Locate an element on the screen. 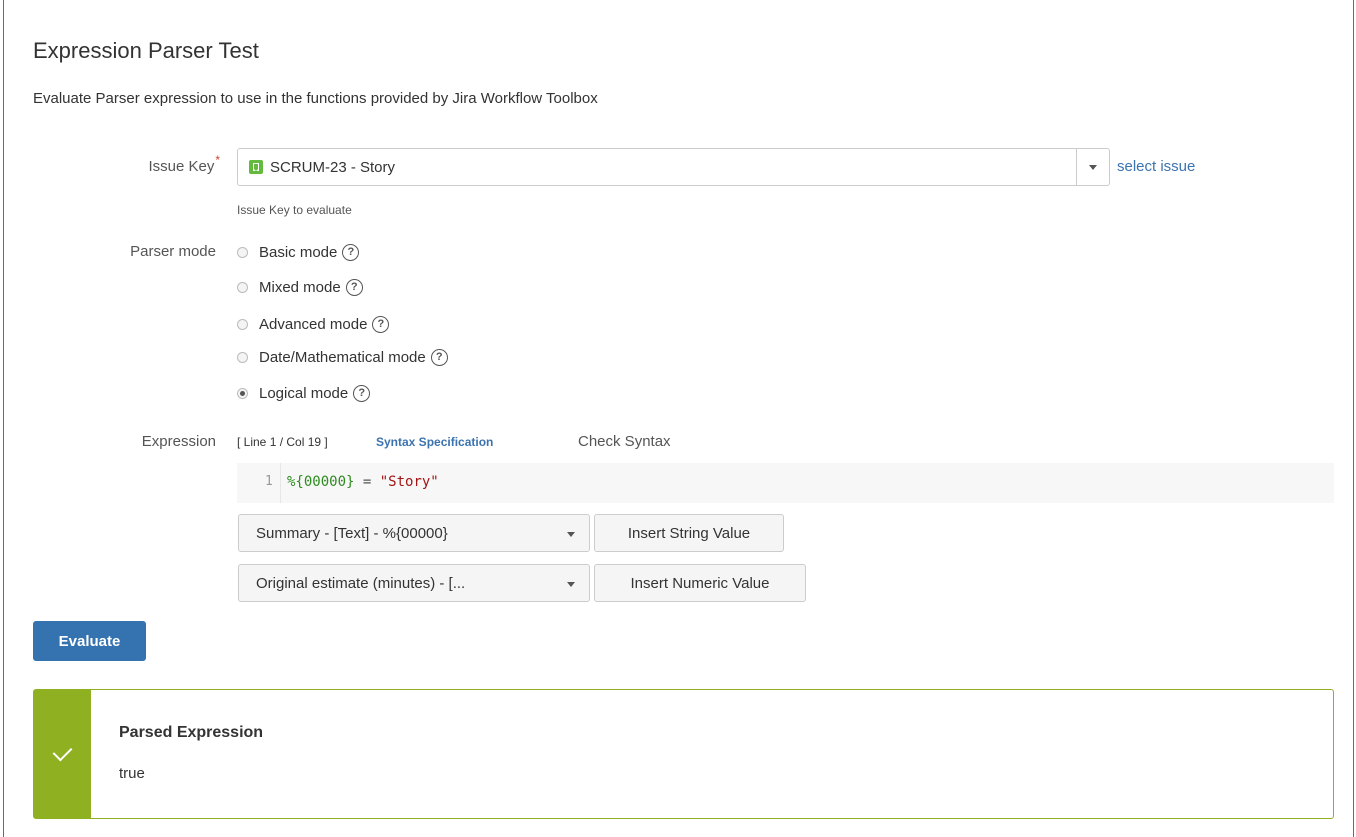  result-panel: Parsed Expression true is located at coordinates (683, 754).